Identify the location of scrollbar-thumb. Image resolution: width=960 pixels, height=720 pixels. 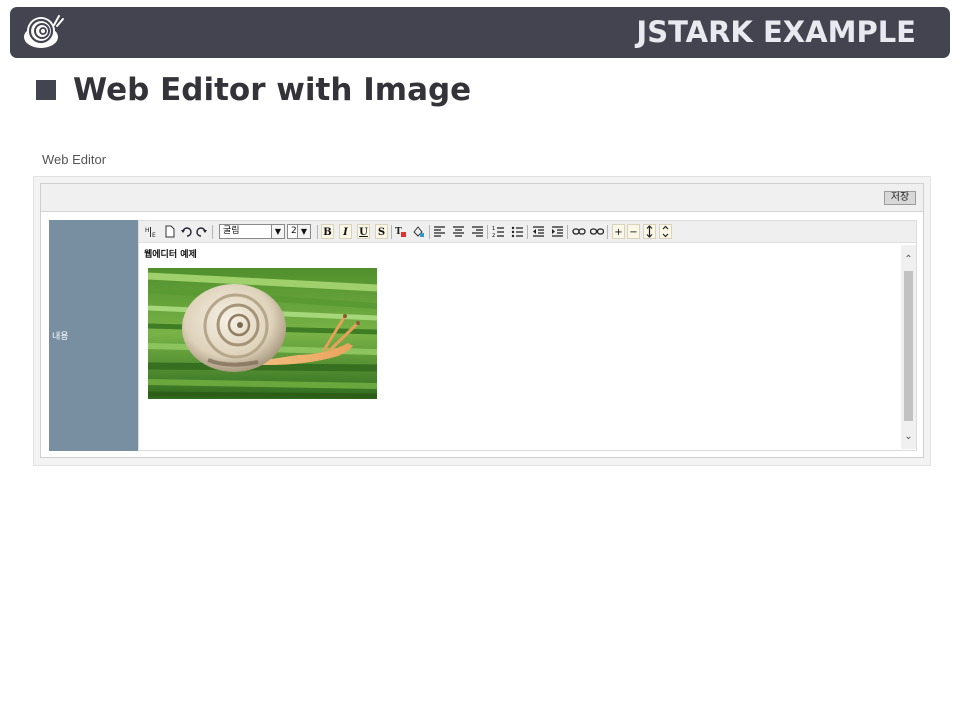
(908, 346).